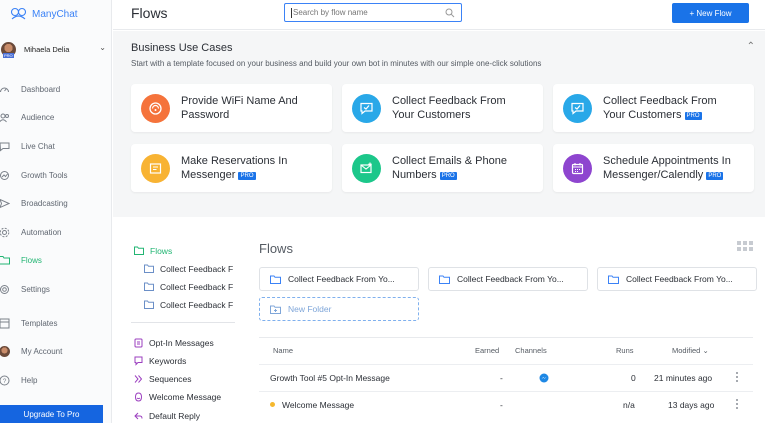  What do you see at coordinates (450, 13) in the screenshot?
I see `search-icon` at bounding box center [450, 13].